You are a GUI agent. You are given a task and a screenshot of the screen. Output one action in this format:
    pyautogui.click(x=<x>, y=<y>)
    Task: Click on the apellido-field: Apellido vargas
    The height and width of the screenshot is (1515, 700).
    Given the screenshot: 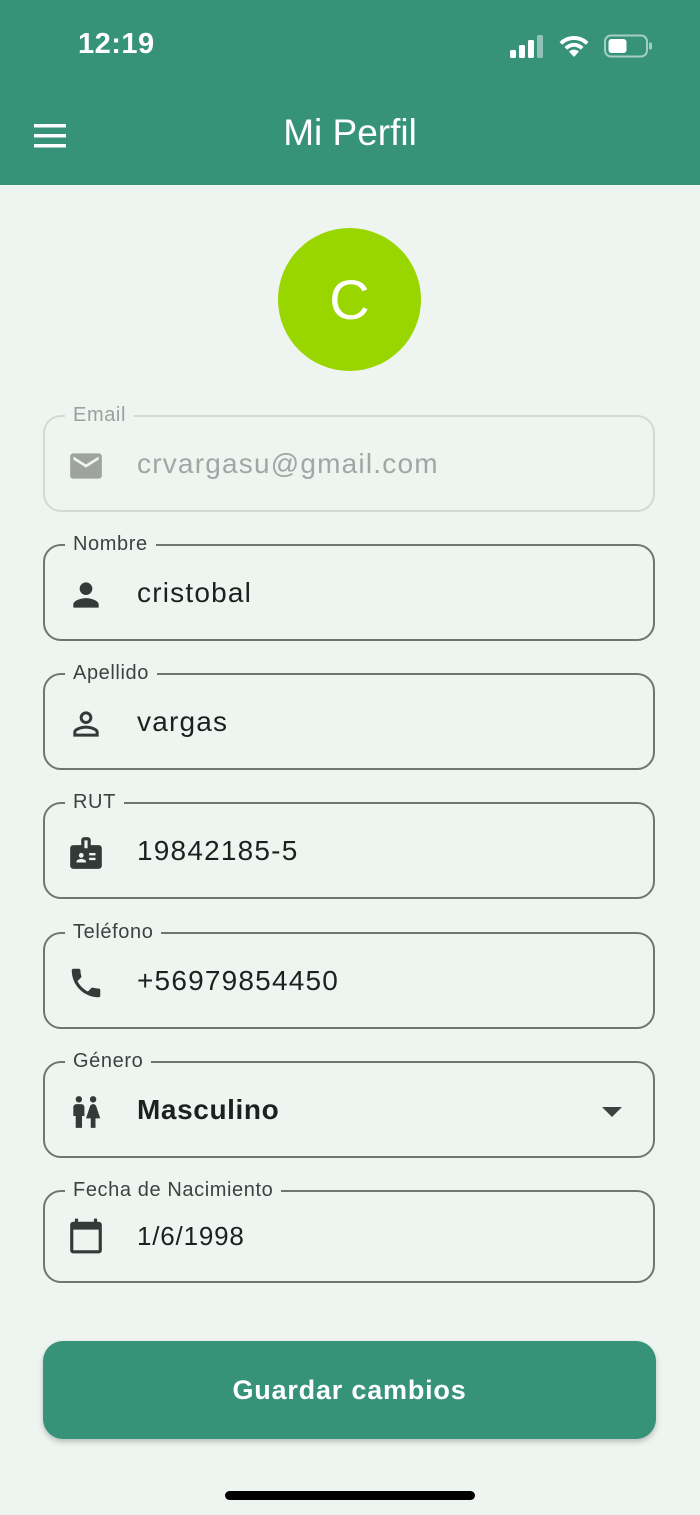 What is the action you would take?
    pyautogui.click(x=349, y=715)
    